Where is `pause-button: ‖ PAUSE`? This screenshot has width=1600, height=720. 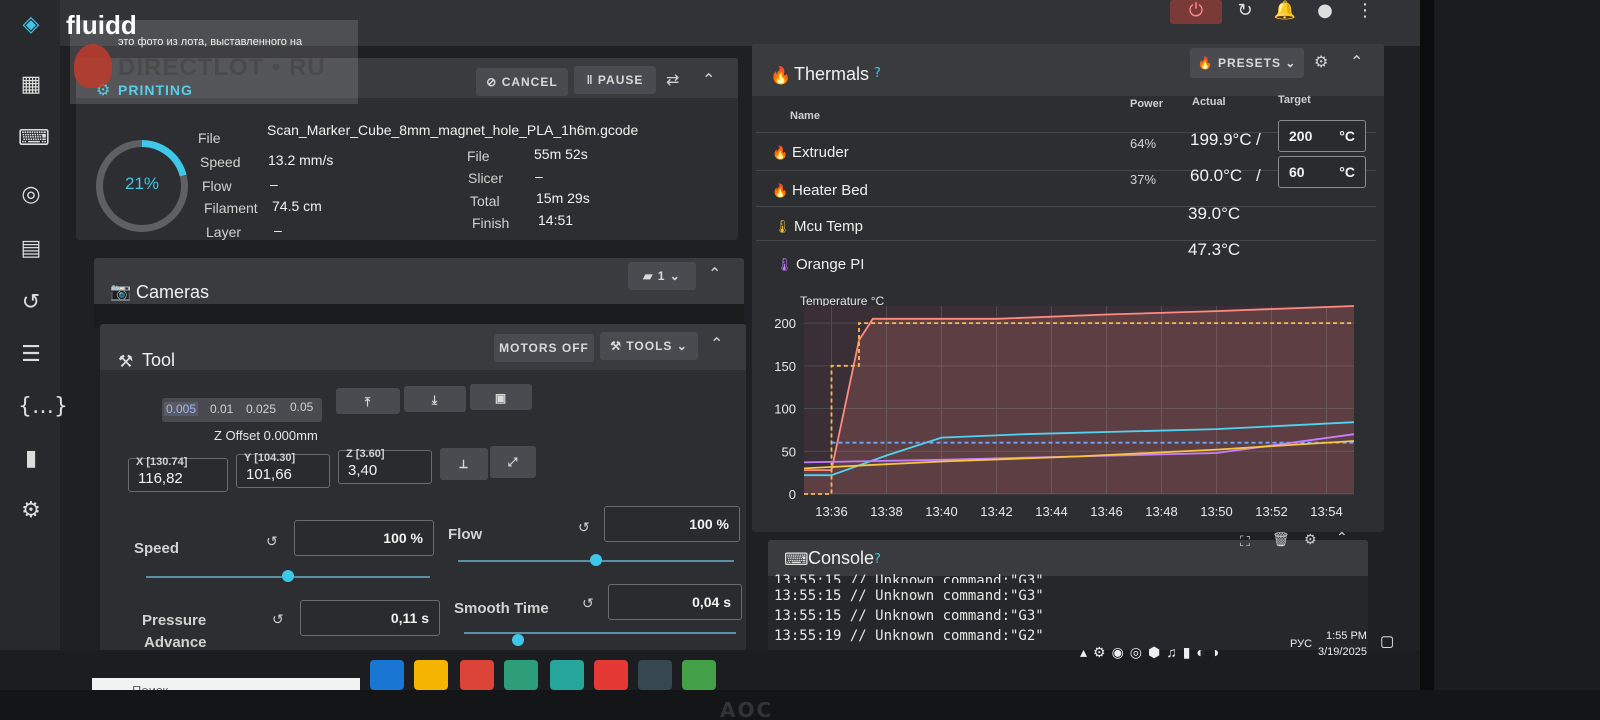
pause-button: ‖ PAUSE is located at coordinates (615, 80).